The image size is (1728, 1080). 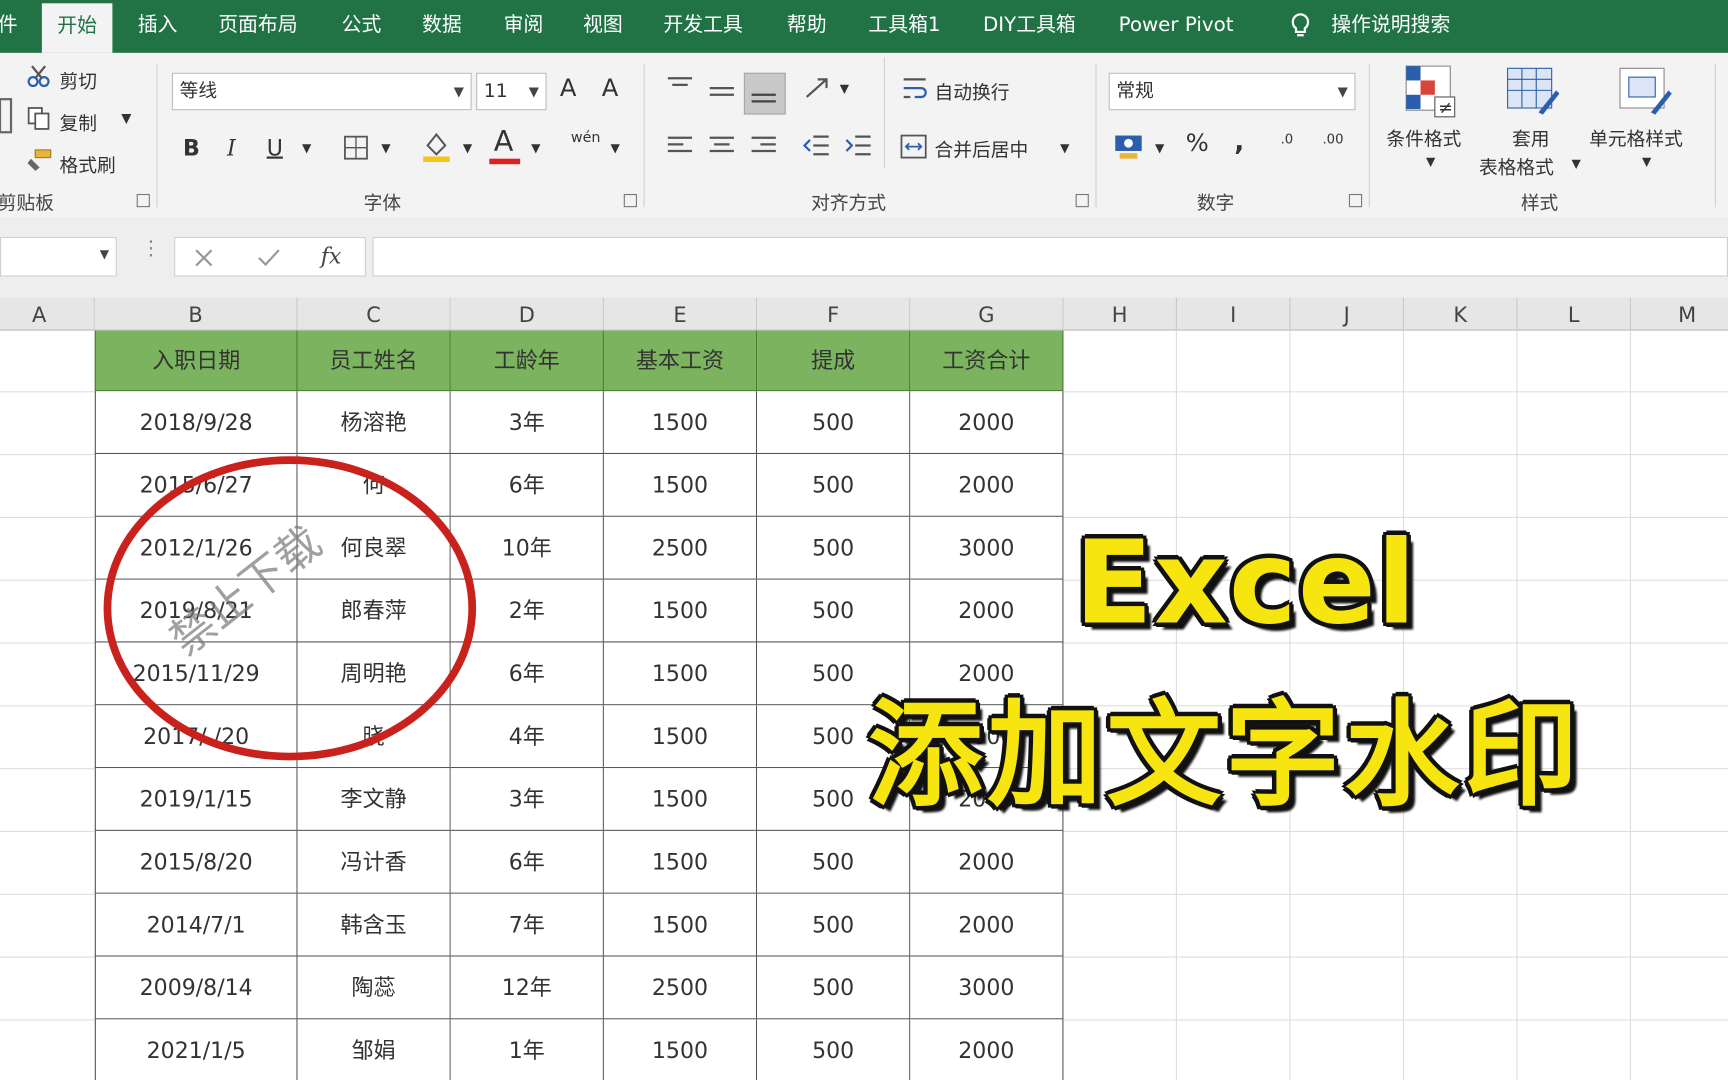 I want to click on hire-date-cell: 2019/1/15, so click(x=196, y=799).